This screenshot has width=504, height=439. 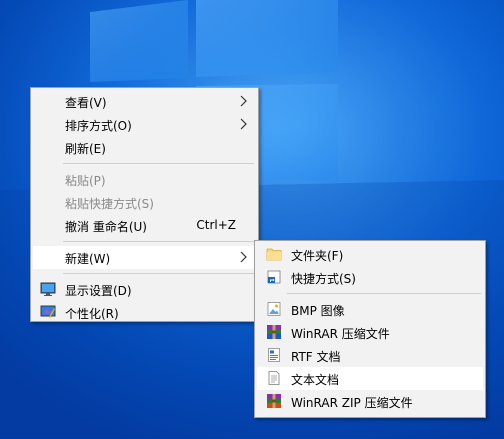 What do you see at coordinates (274, 401) in the screenshot?
I see `winrar-zip-icon` at bounding box center [274, 401].